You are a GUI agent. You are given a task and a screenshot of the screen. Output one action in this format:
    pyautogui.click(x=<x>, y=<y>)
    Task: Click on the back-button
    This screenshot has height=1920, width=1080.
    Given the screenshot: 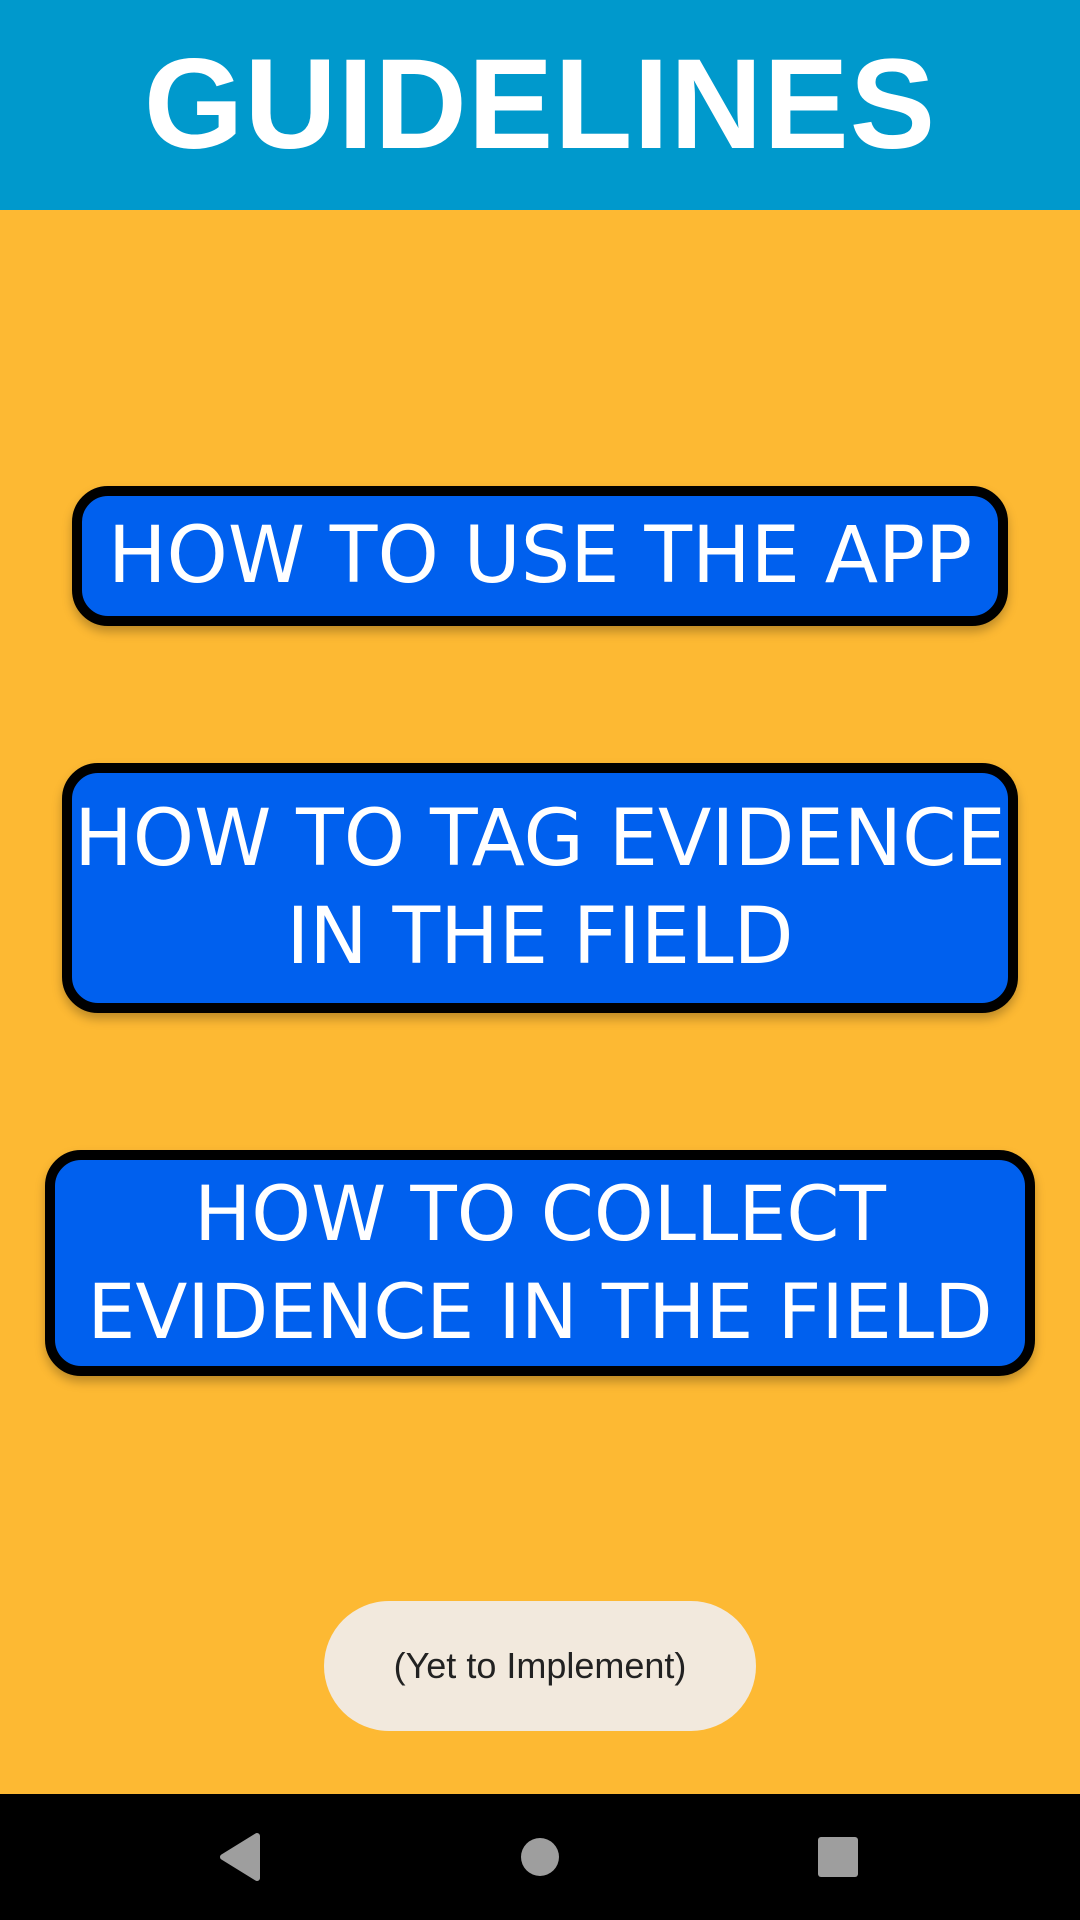 What is the action you would take?
    pyautogui.click(x=240, y=1857)
    